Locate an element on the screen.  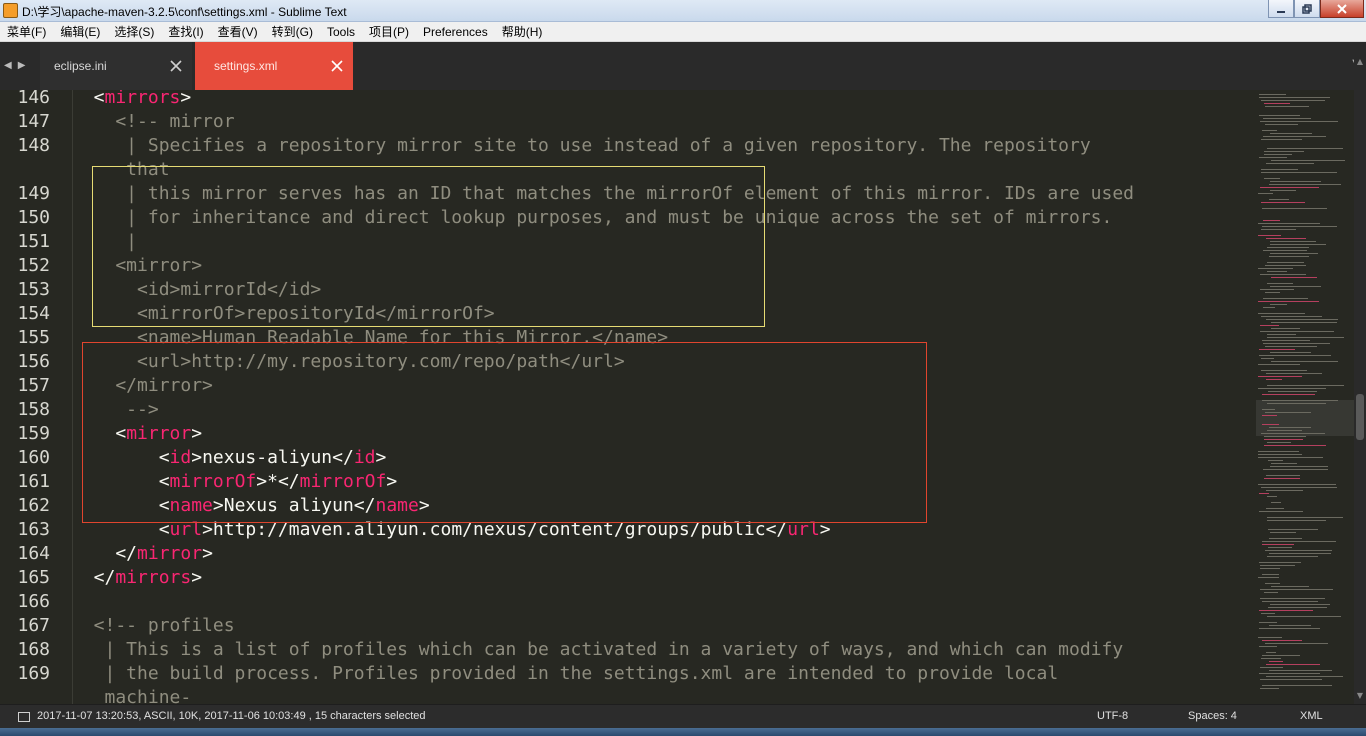
code-token: <!-- mirror is located at coordinates (153, 121).